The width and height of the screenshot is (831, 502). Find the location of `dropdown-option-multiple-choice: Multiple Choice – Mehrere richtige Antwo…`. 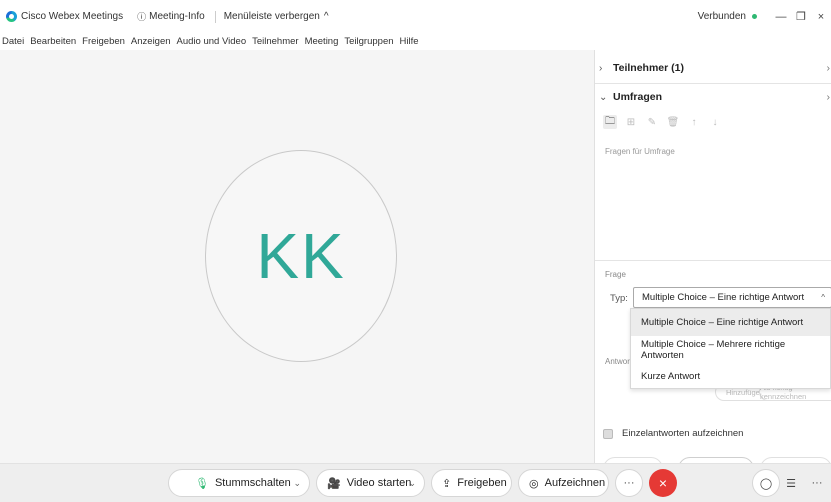

dropdown-option-multiple-choice: Multiple Choice – Mehrere richtige Antwo… is located at coordinates (730, 349).